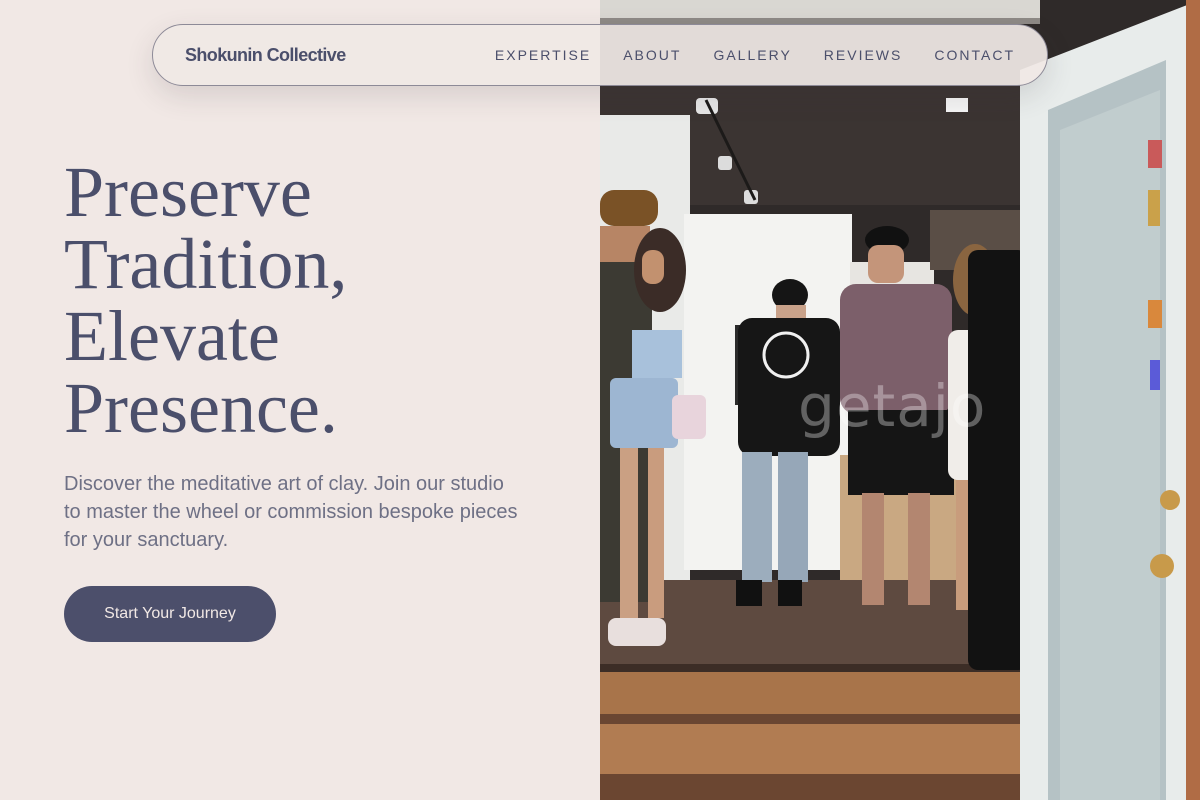 The image size is (1200, 800). I want to click on nav-link-expertise: EXPERTISE, so click(543, 55).